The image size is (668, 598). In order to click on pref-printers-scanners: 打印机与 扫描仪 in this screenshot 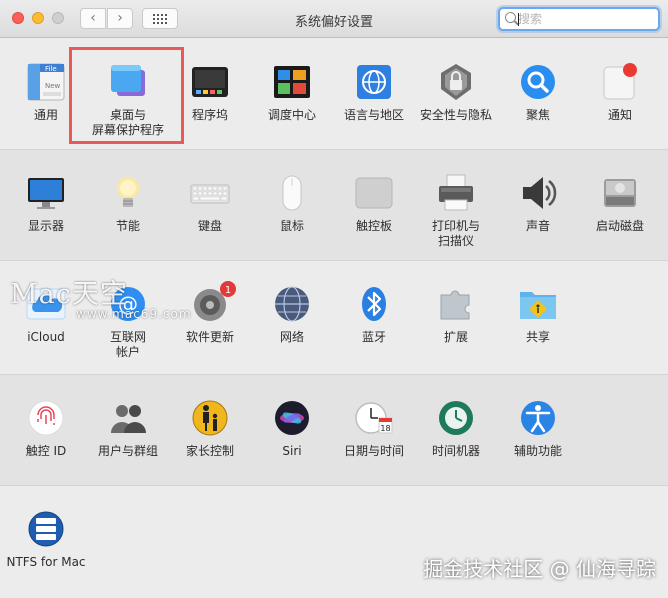, I will do `click(456, 210)`.